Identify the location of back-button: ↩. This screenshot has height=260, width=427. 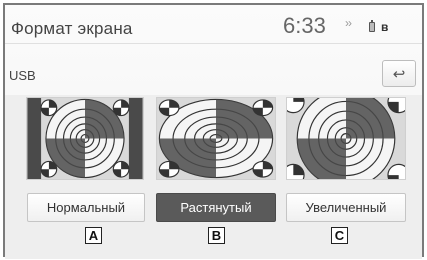
(399, 73).